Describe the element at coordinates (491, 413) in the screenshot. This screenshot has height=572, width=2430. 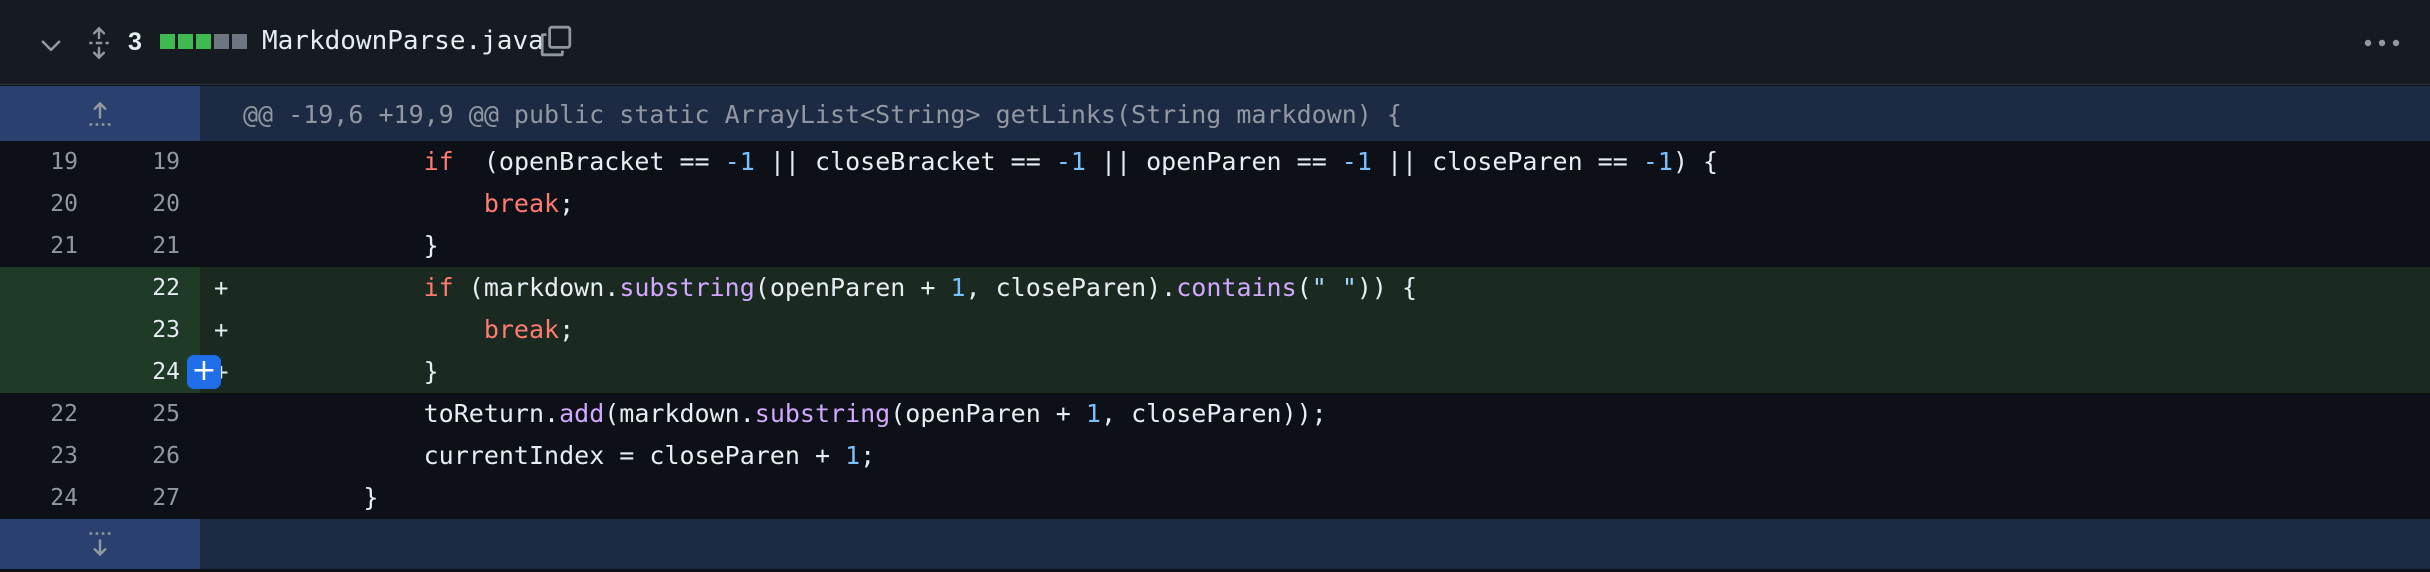
I see `code-token: toReturn.` at that location.